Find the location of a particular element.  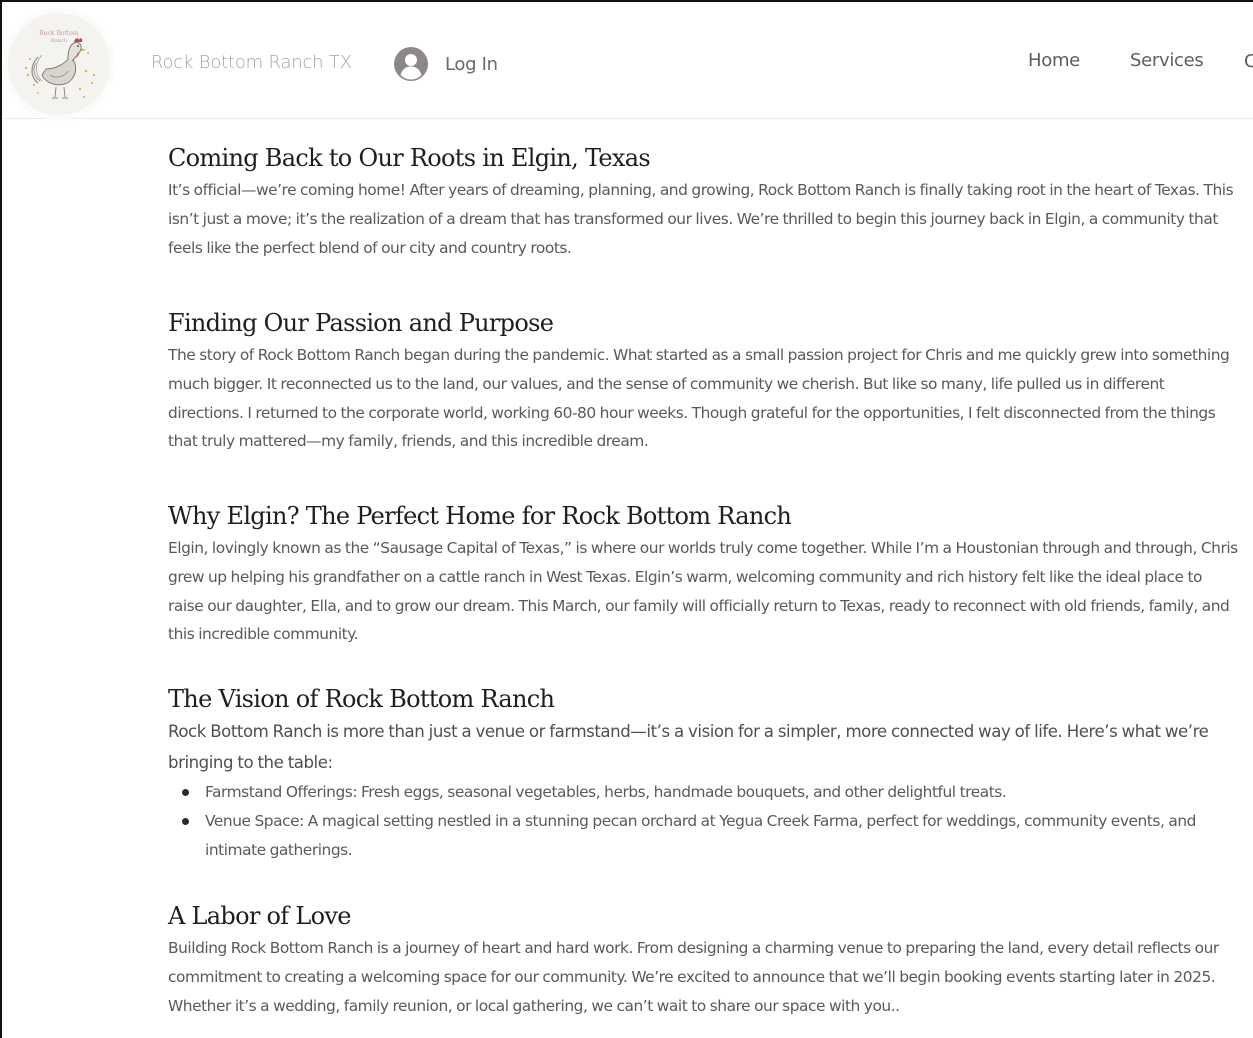

site-logo: Rock Bottom Ranch is located at coordinates (59, 64).